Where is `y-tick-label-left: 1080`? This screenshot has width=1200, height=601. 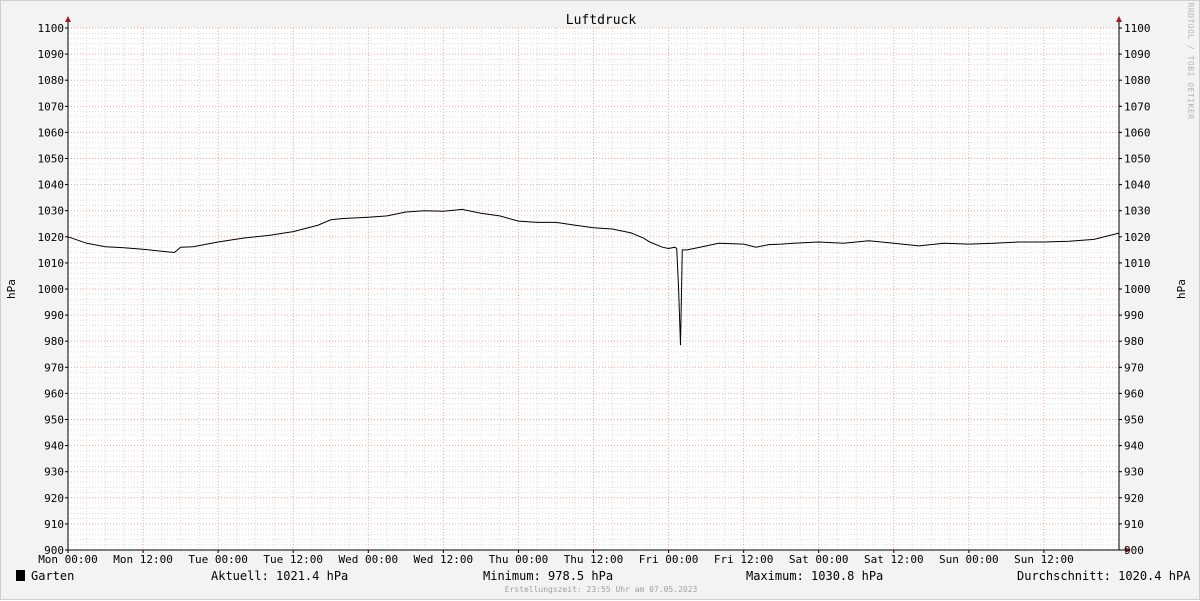
y-tick-label-left: 1080 is located at coordinates (51, 80).